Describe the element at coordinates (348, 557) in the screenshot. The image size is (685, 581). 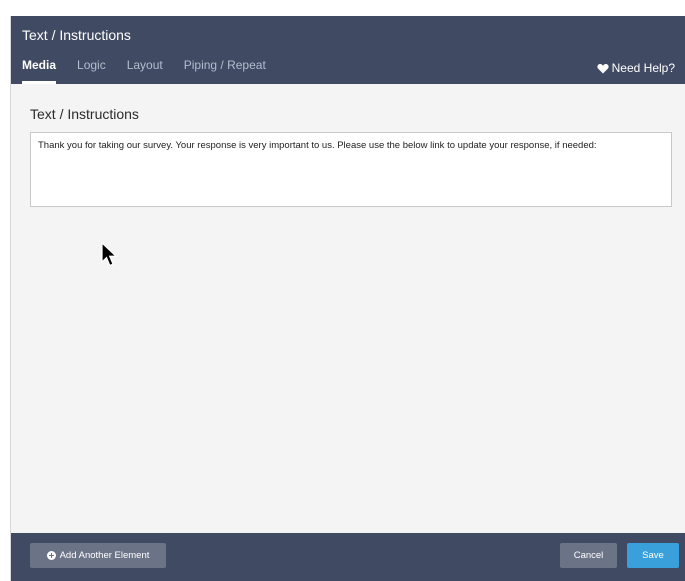
I see `dialog-footer: Add Another Element Cancel Save` at that location.